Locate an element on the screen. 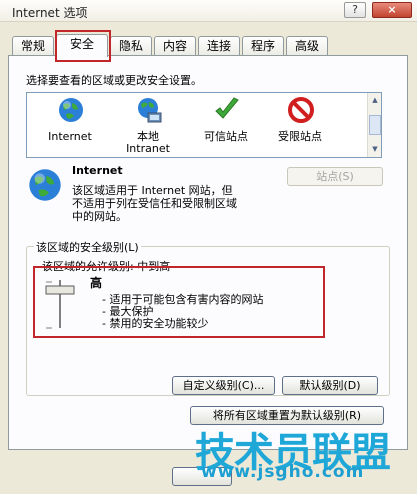  intranet-globe-icon is located at coordinates (150, 110).